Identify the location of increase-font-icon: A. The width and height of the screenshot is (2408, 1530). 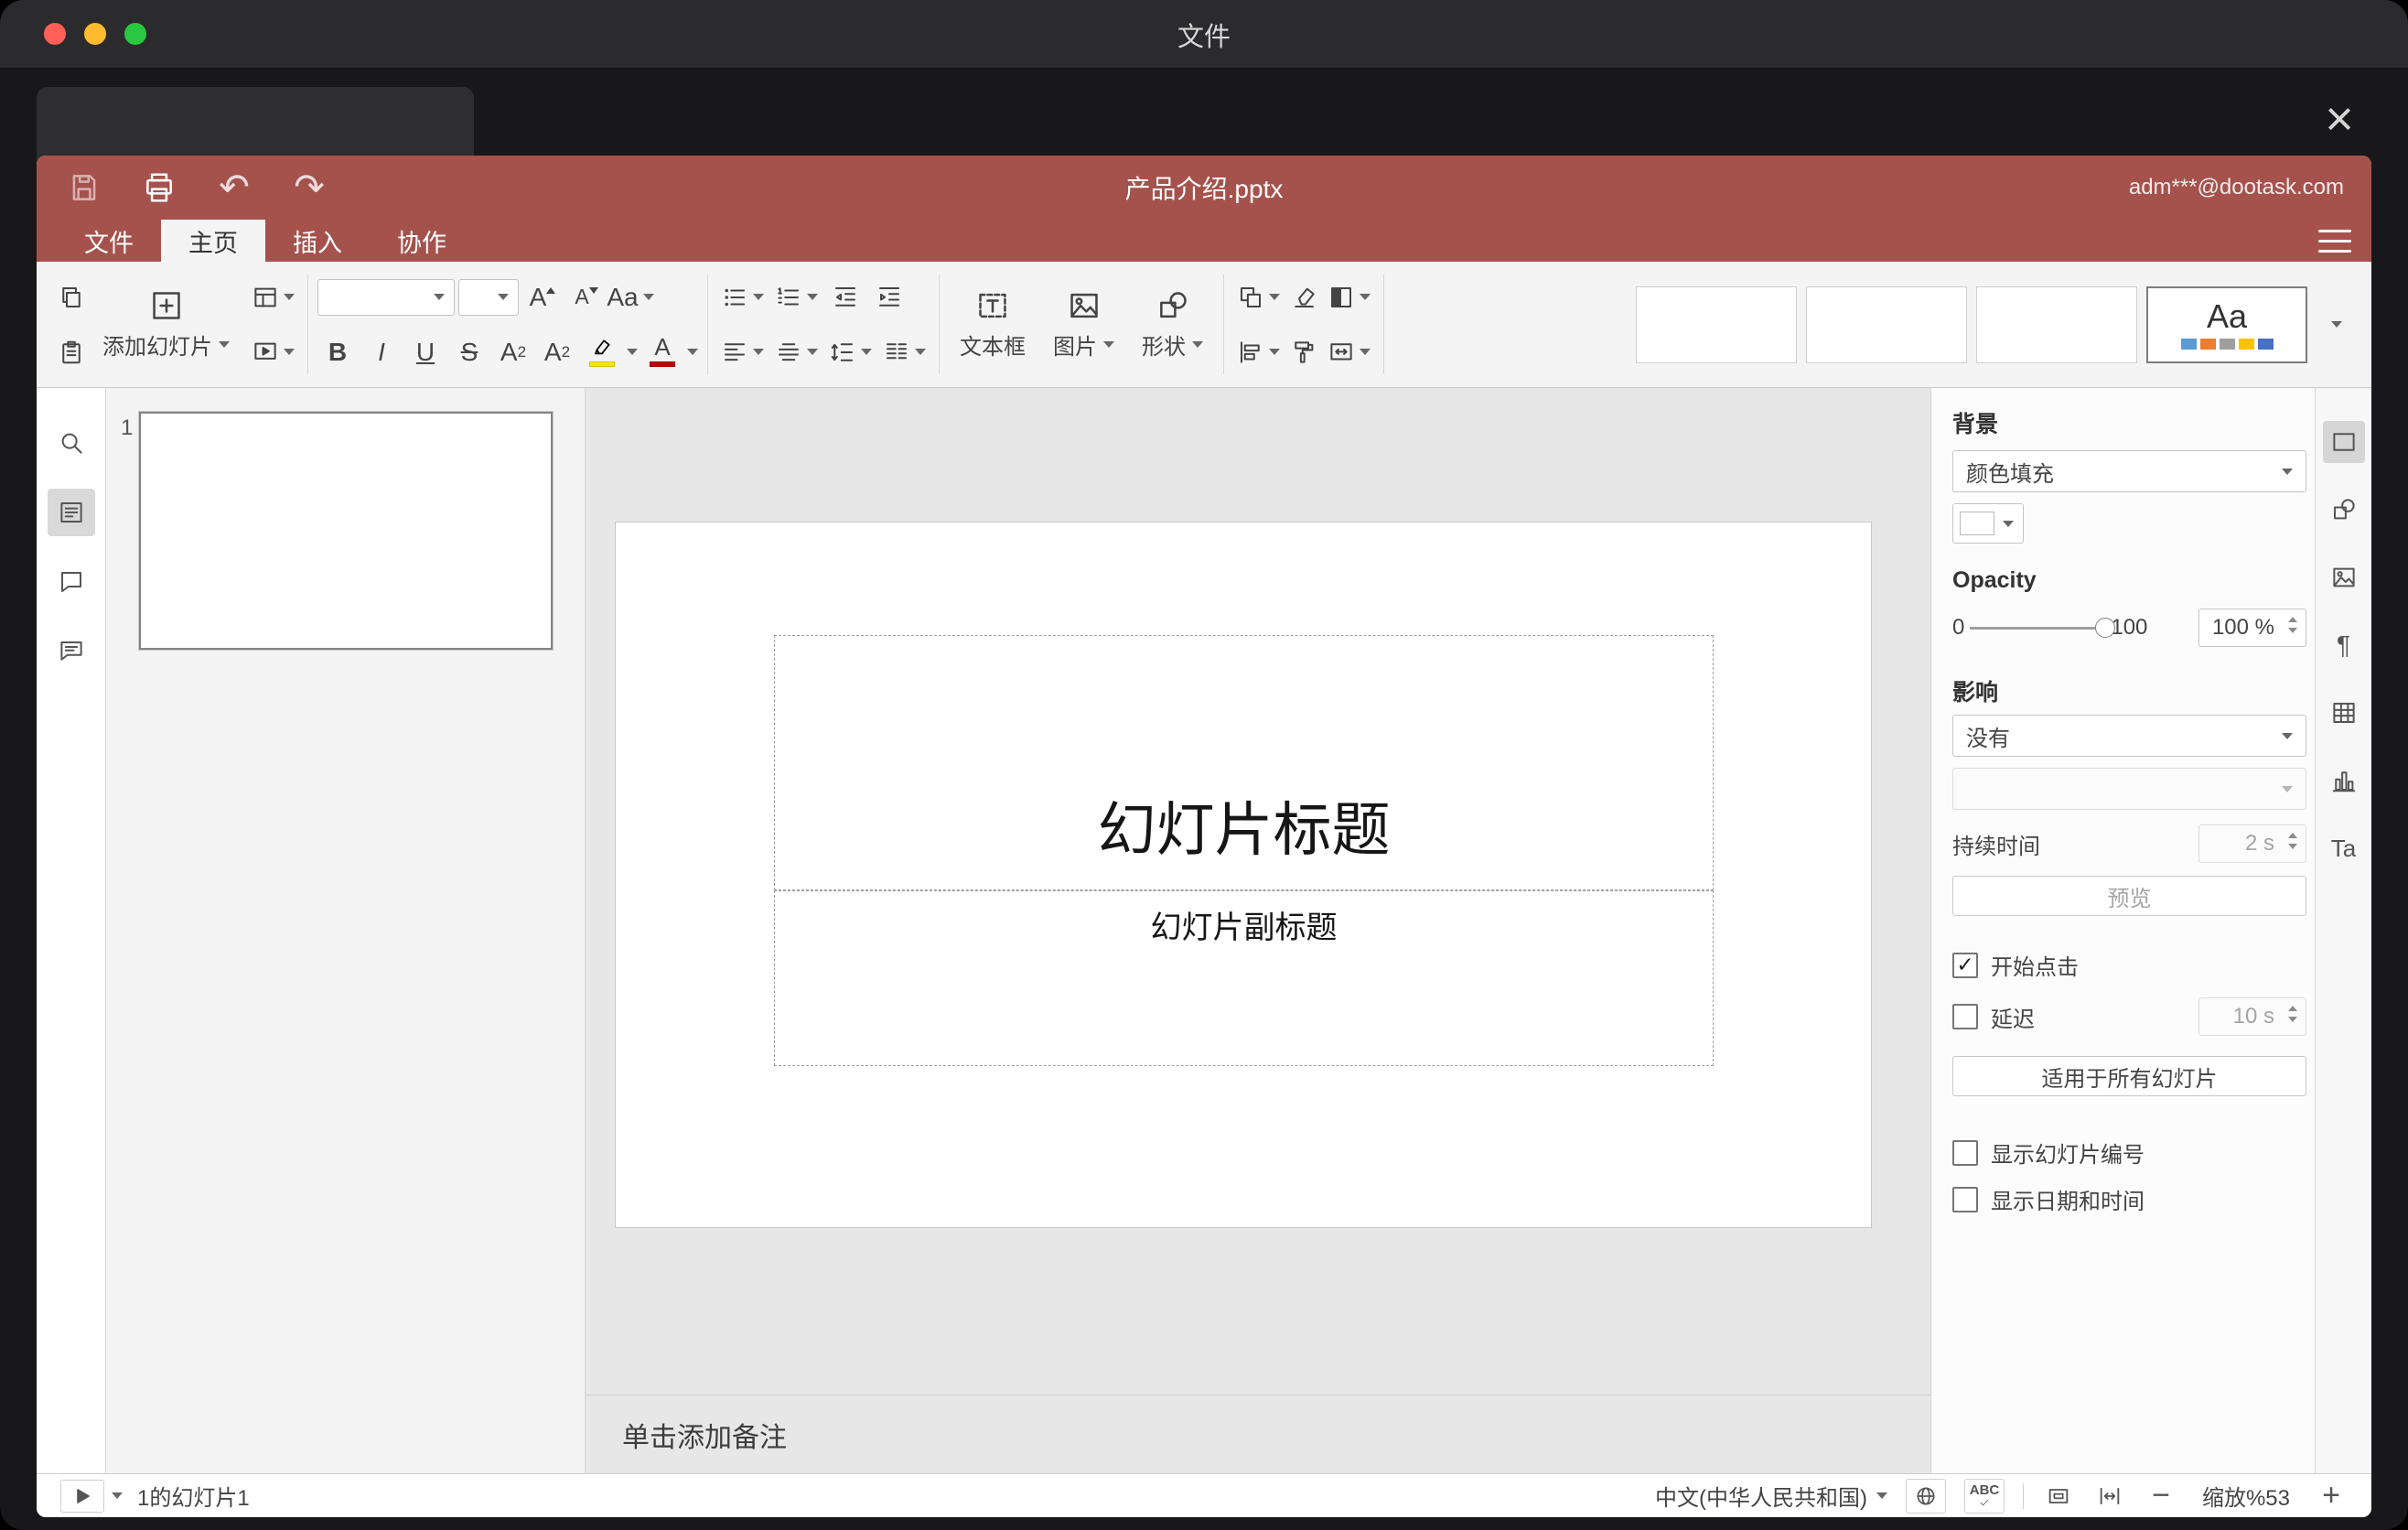
(542, 297).